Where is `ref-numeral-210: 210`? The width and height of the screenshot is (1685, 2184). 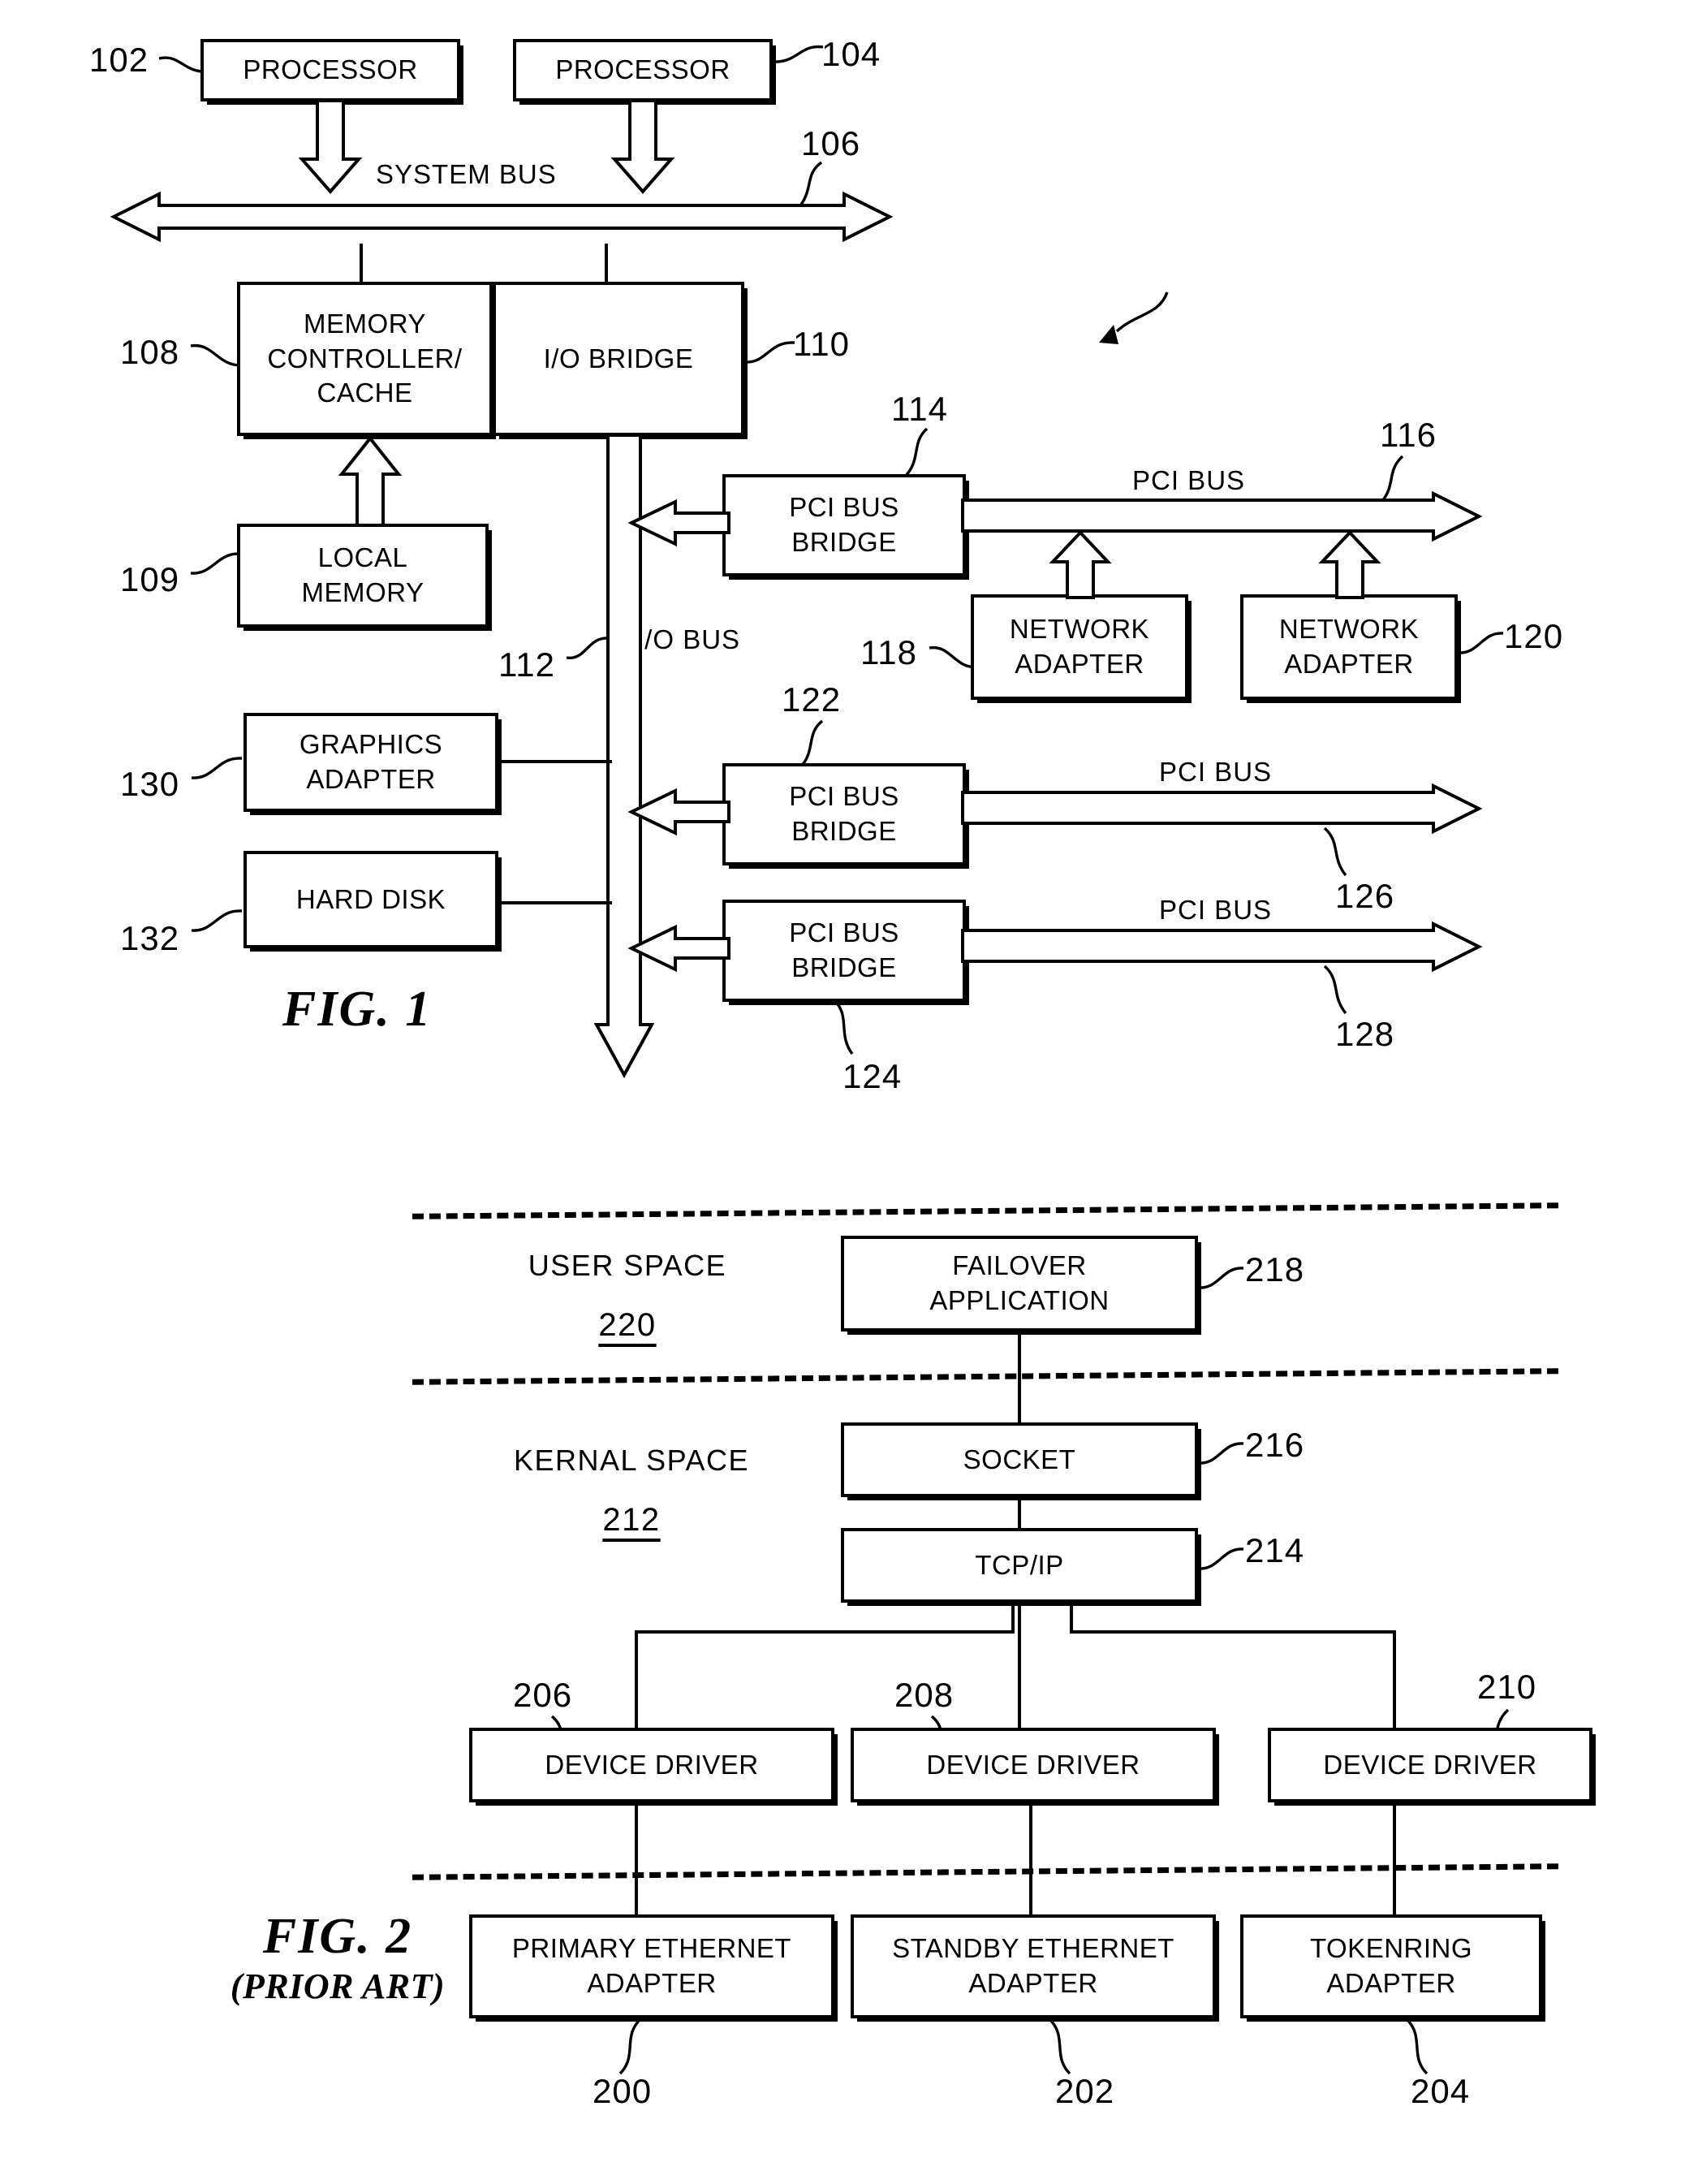
ref-numeral-210: 210 is located at coordinates (1507, 1687).